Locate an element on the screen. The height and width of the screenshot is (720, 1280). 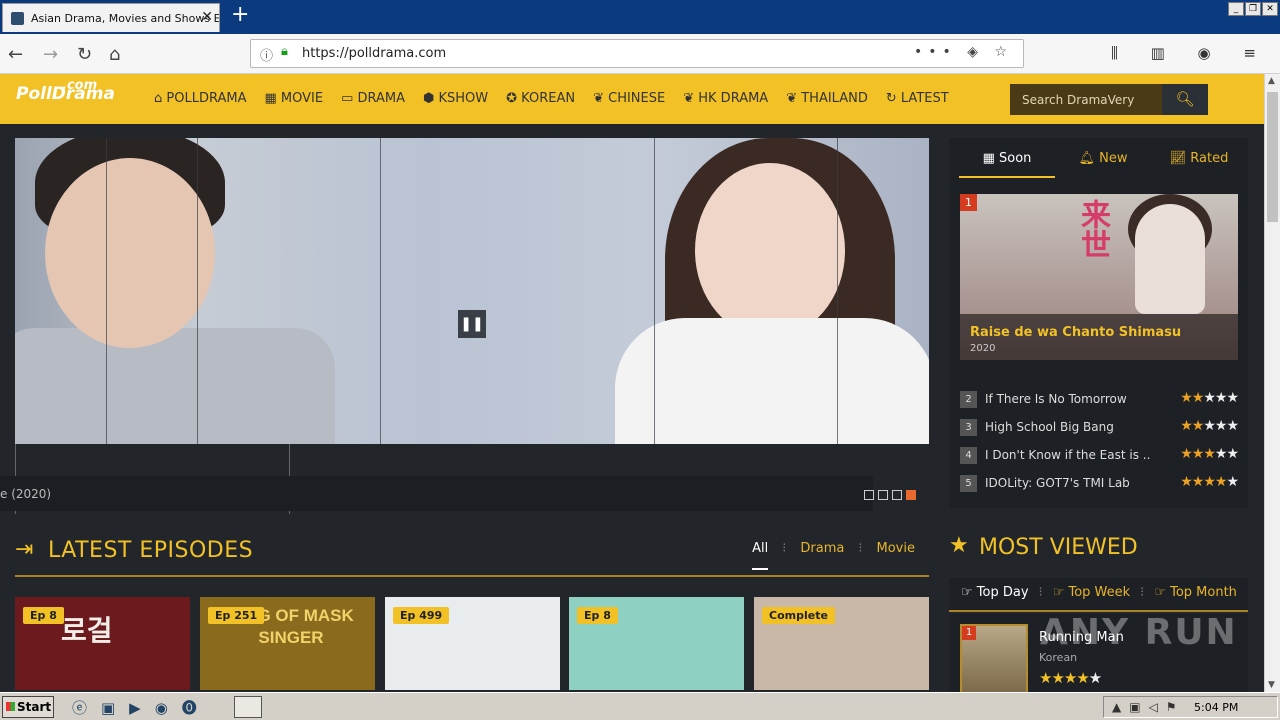
window-controls: _ ❐ ✕ is located at coordinates (1253, 9).